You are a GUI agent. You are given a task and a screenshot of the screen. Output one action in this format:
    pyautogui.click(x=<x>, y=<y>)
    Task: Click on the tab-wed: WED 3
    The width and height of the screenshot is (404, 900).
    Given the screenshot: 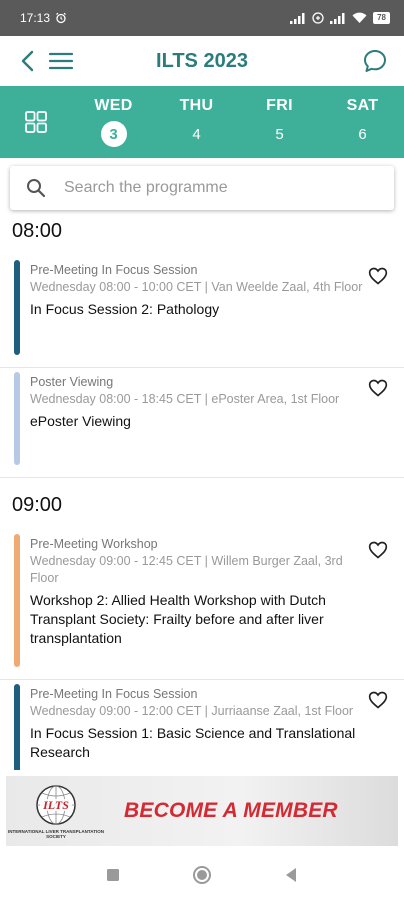 What is the action you would take?
    pyautogui.click(x=113, y=122)
    